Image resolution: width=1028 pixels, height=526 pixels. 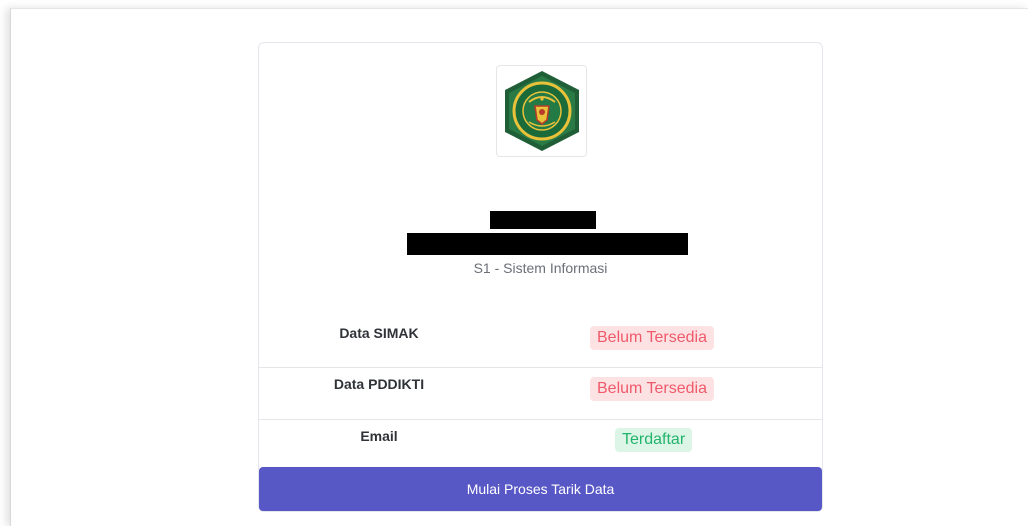 I want to click on university-seal-icon, so click(x=541, y=111).